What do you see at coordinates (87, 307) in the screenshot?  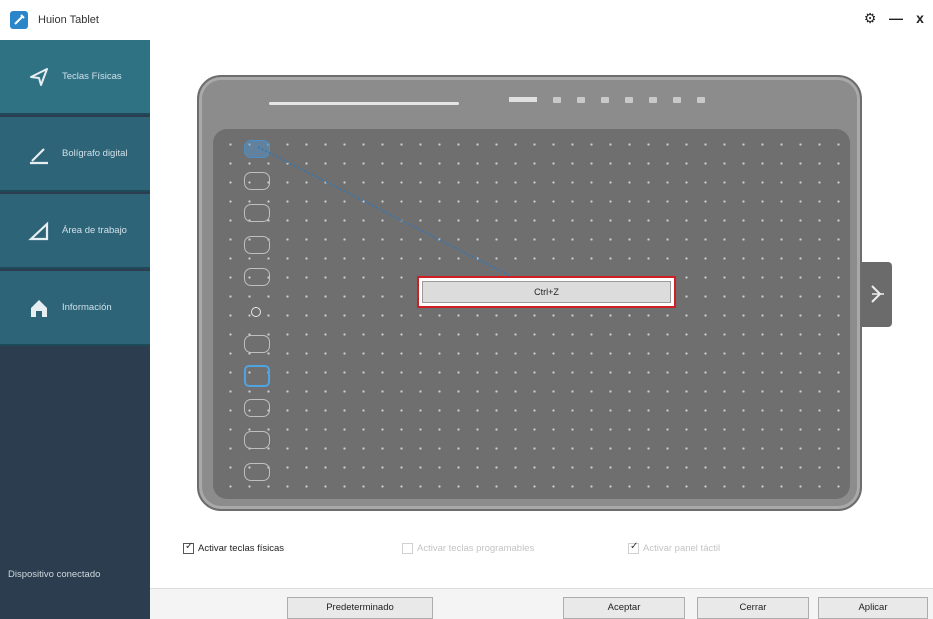 I see `sidebar-item-label: Información` at bounding box center [87, 307].